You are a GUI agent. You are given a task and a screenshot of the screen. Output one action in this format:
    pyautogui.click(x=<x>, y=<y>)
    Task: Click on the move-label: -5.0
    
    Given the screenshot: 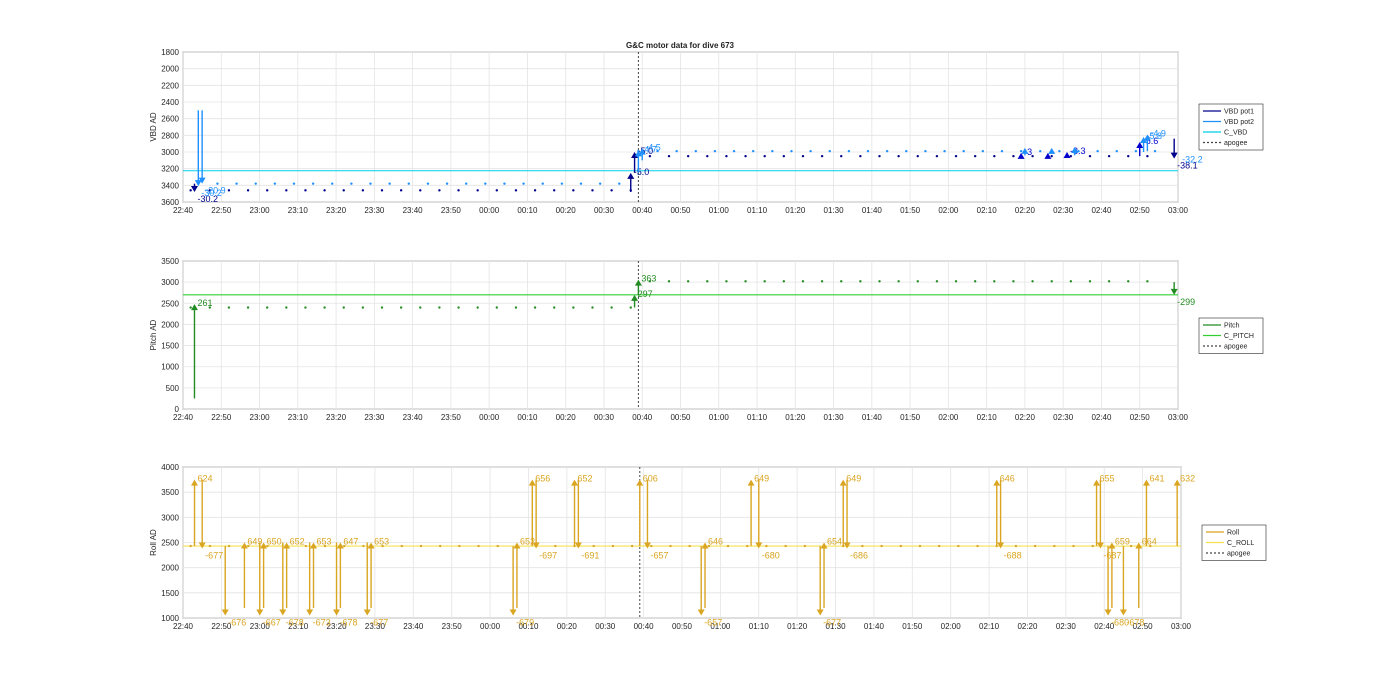 What is the action you would take?
    pyautogui.click(x=642, y=172)
    